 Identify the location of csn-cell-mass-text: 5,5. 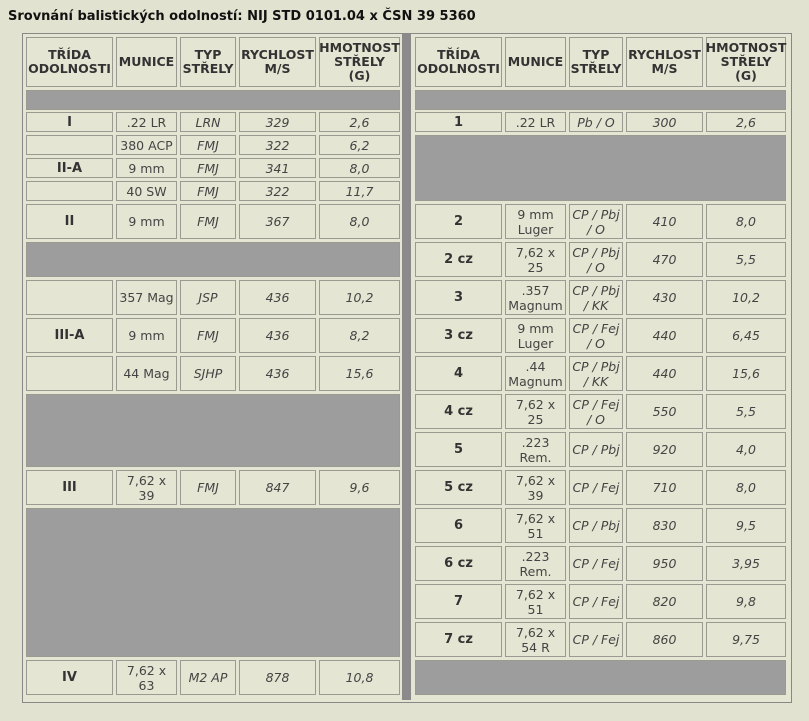
(746, 259).